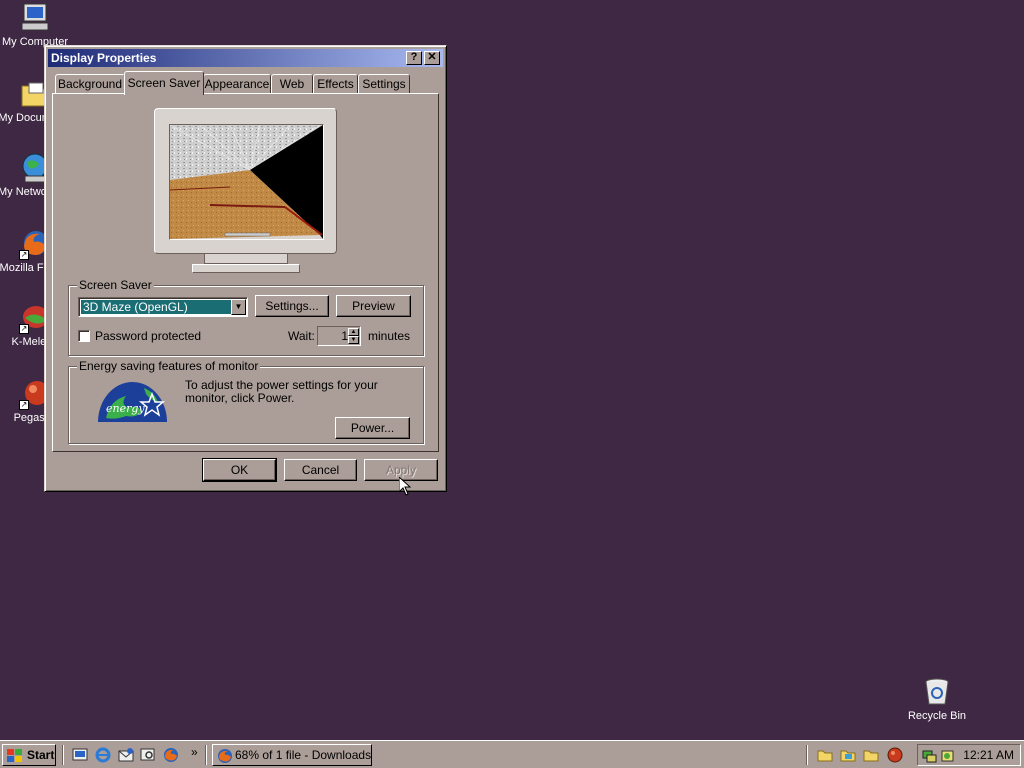  I want to click on taskbar-button-downloads: 68% of 1 file - Downloads, so click(292, 755).